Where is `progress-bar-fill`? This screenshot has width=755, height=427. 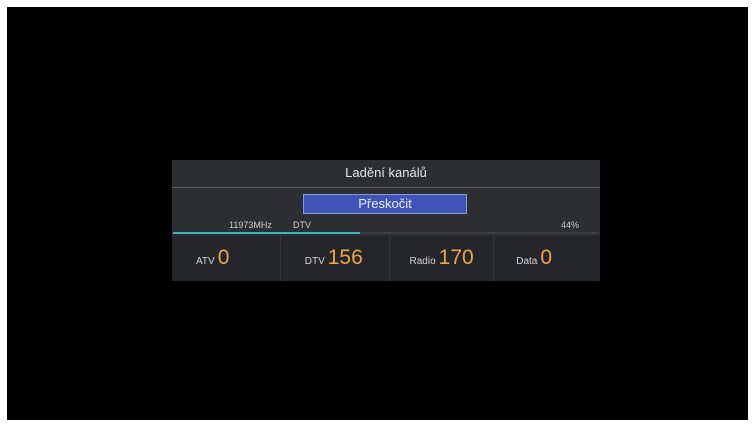 progress-bar-fill is located at coordinates (267, 233).